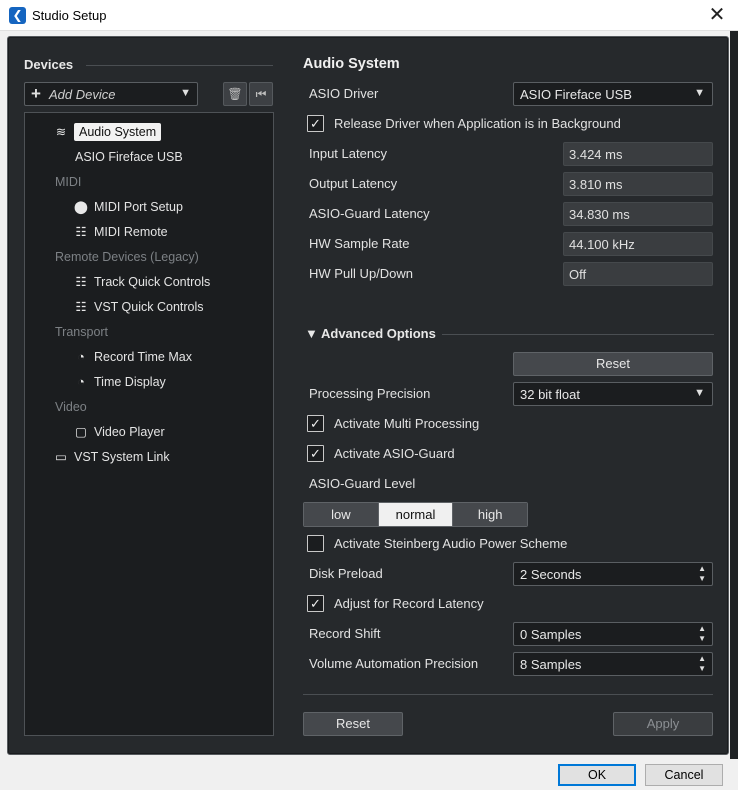  I want to click on tree-category-label: MIDI, so click(68, 182).